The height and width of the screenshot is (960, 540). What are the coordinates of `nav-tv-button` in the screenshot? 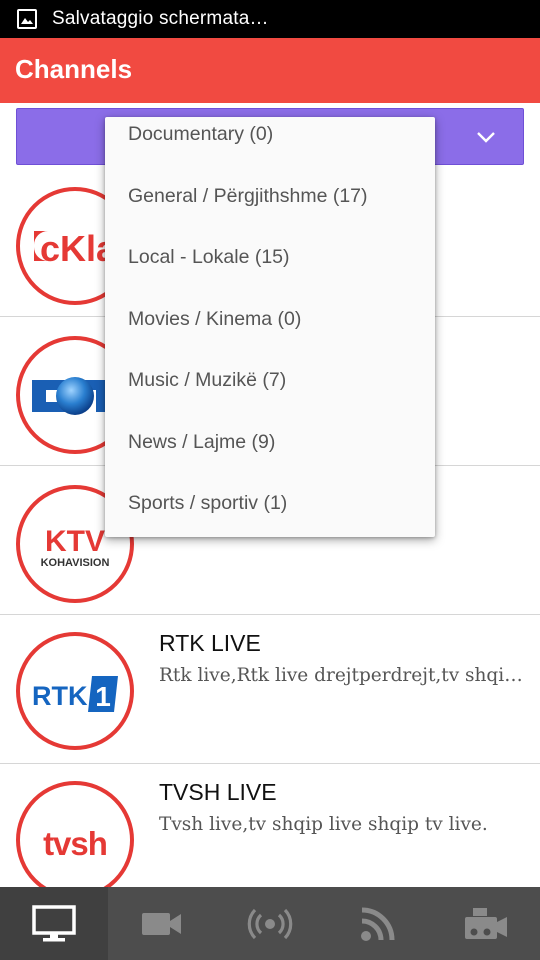 It's located at (54, 923).